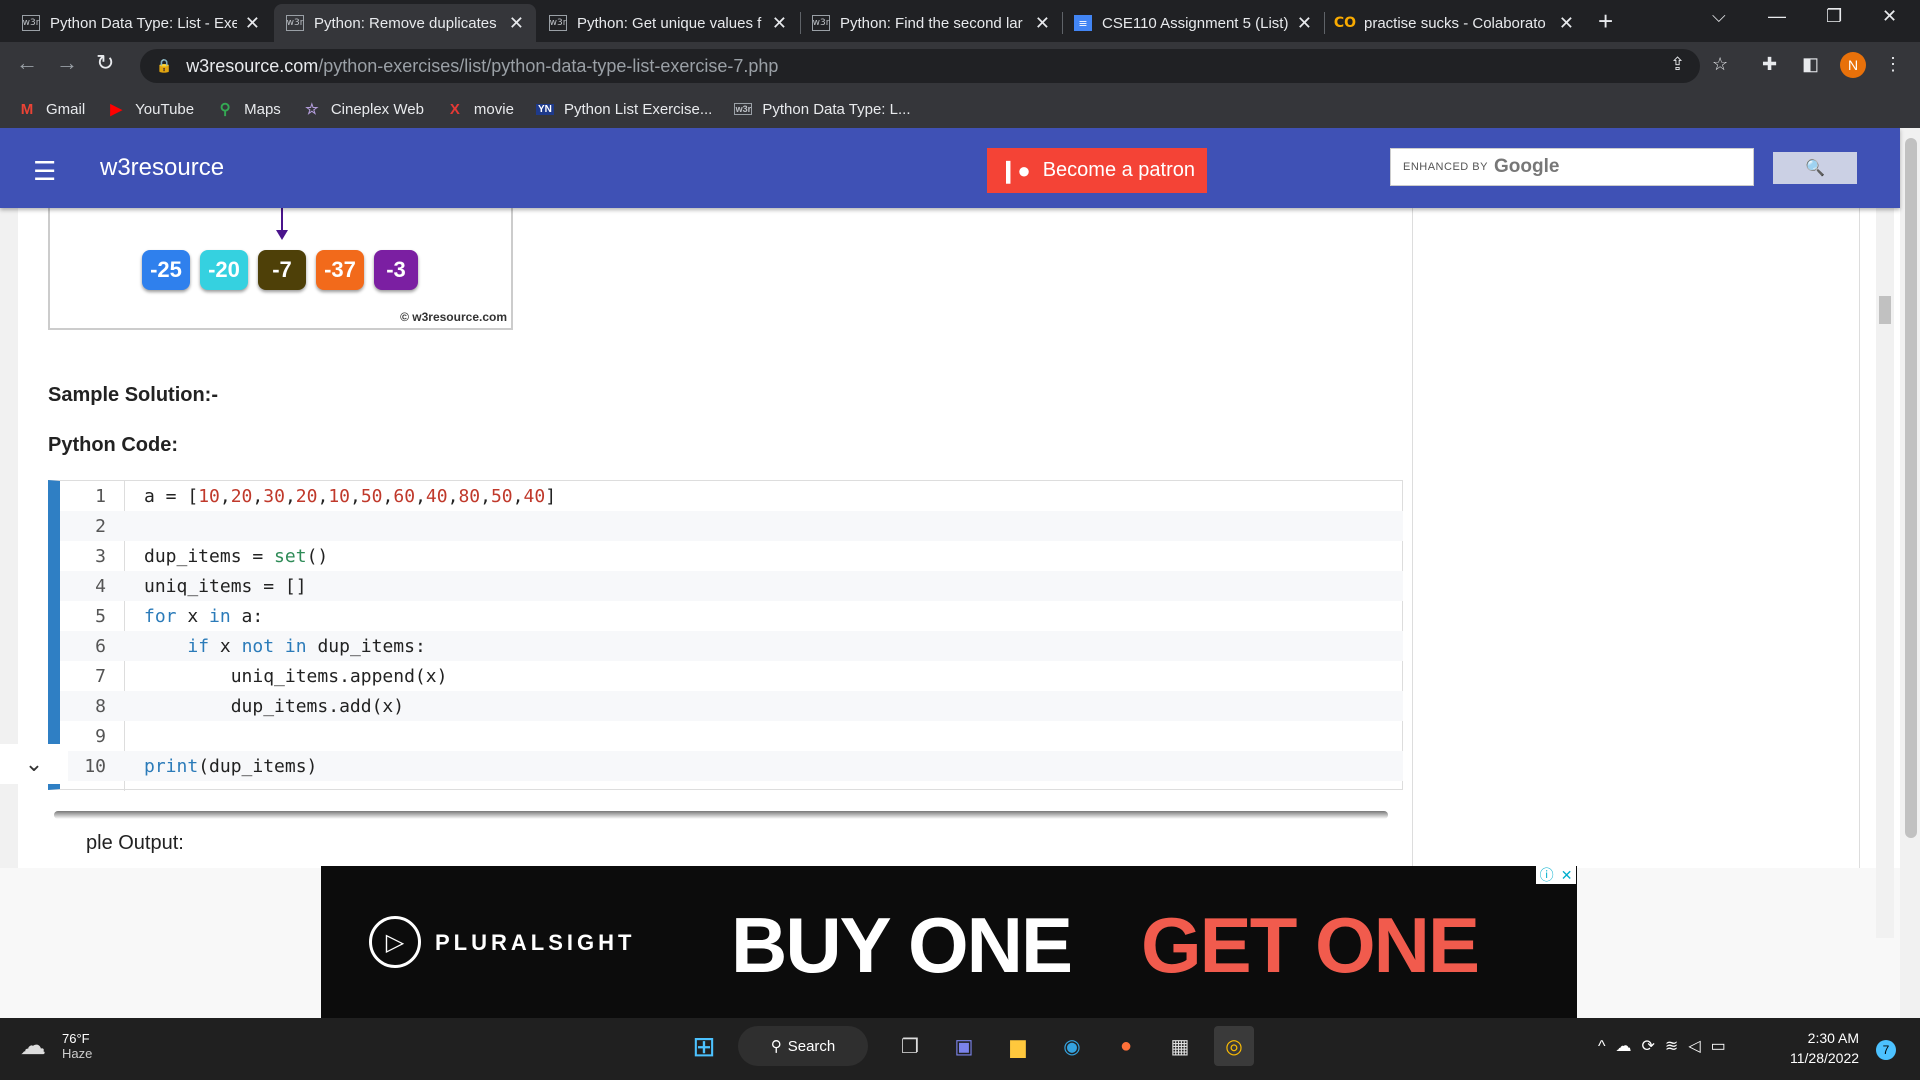  What do you see at coordinates (1824, 1048) in the screenshot?
I see `clock: 2:30 AM 11/28/2022` at bounding box center [1824, 1048].